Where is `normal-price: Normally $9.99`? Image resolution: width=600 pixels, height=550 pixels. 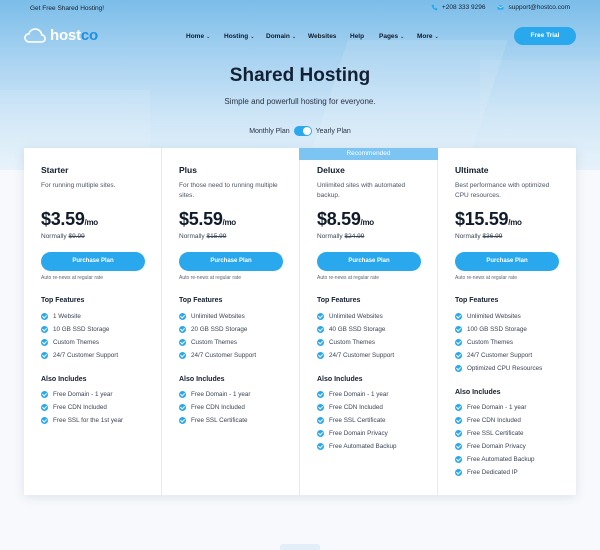 normal-price: Normally $9.99 is located at coordinates (63, 236).